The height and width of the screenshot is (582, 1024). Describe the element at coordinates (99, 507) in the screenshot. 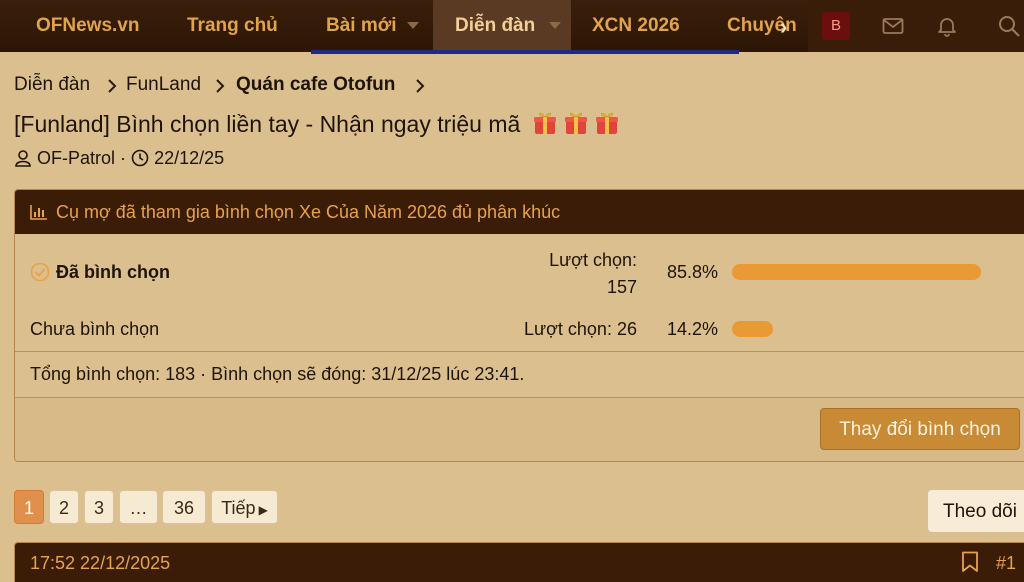

I see `page-3-button: 3` at that location.